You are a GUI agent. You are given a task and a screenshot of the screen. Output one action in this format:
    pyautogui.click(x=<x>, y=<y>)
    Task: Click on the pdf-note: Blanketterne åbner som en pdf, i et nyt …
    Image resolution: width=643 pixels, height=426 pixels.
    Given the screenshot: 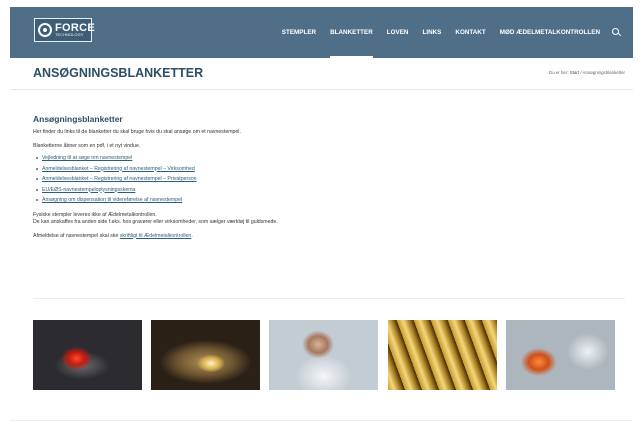 What is the action you would take?
    pyautogui.click(x=87, y=146)
    